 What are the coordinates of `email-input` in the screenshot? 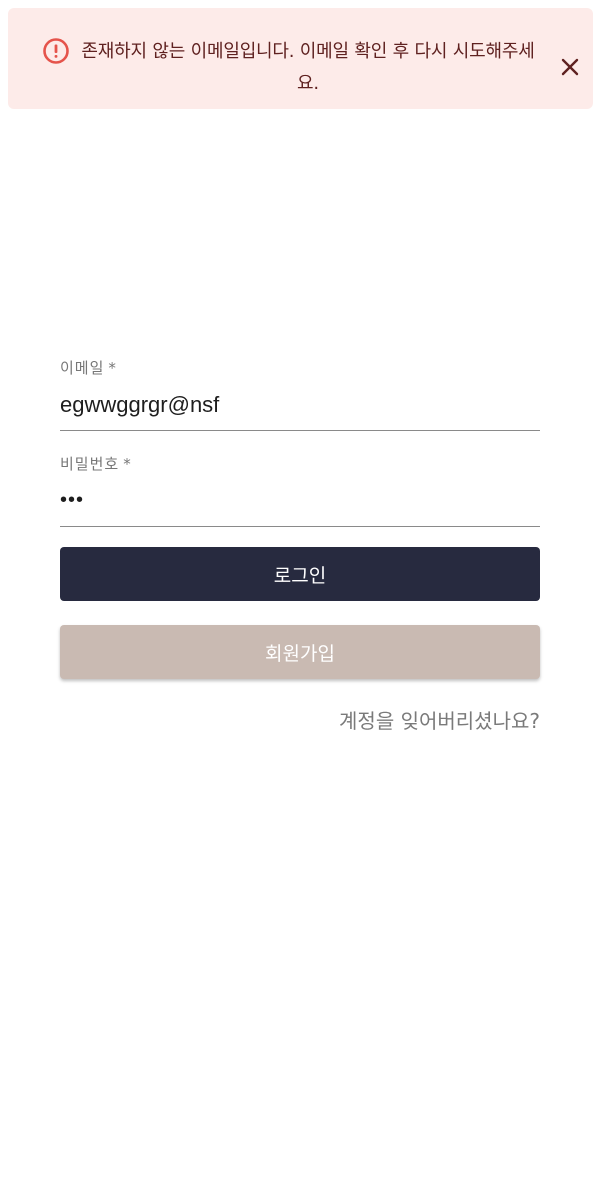 It's located at (300, 406).